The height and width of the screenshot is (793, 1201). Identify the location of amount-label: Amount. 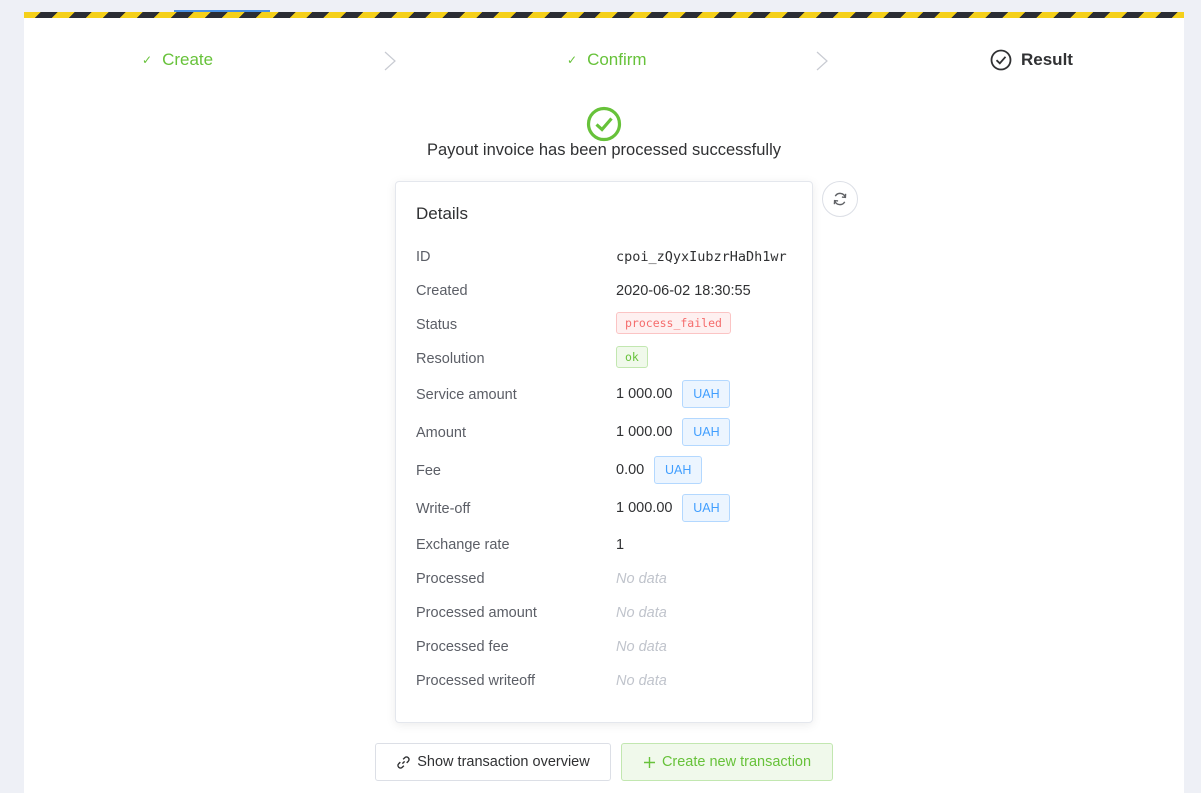
(441, 433).